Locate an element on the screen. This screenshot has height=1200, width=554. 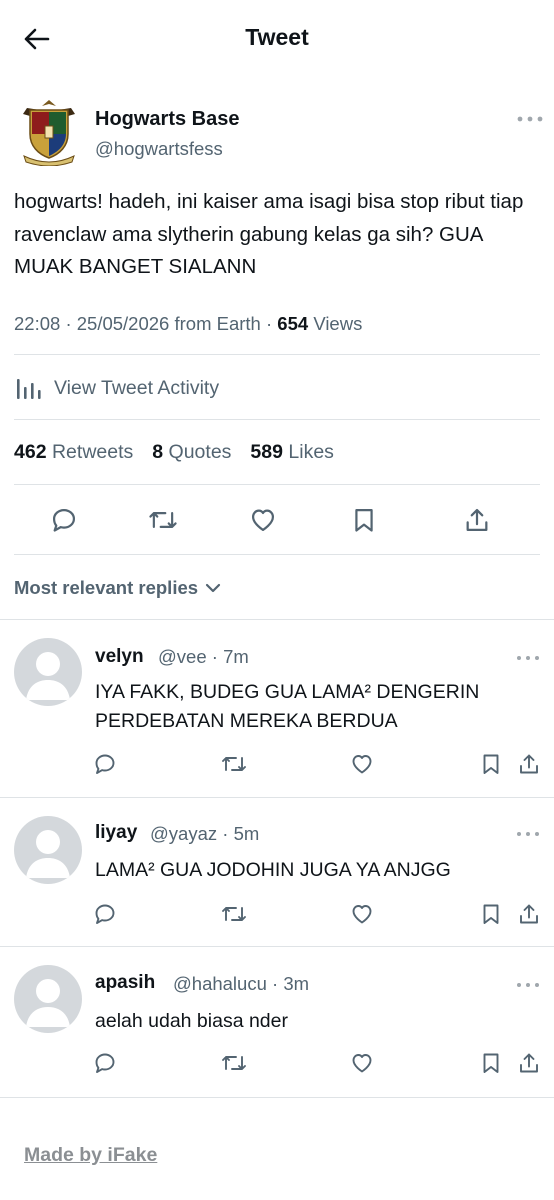
hogwarts-crest-icon is located at coordinates (49, 133).